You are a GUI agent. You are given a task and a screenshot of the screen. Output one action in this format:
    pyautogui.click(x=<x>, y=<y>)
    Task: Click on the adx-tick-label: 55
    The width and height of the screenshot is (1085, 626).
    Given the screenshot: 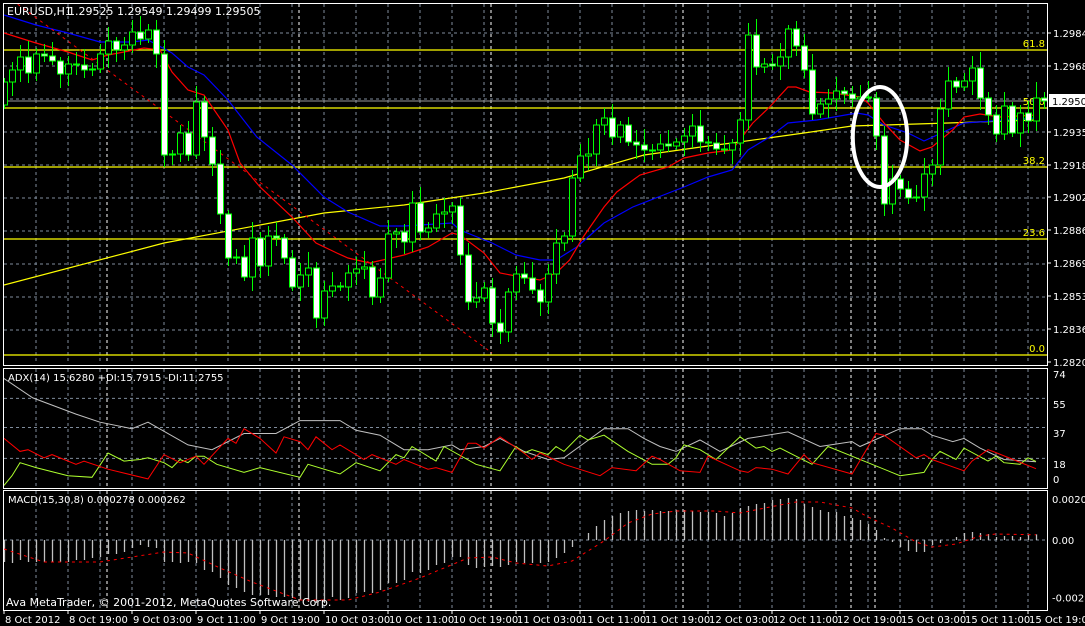 What is the action you would take?
    pyautogui.click(x=1059, y=405)
    